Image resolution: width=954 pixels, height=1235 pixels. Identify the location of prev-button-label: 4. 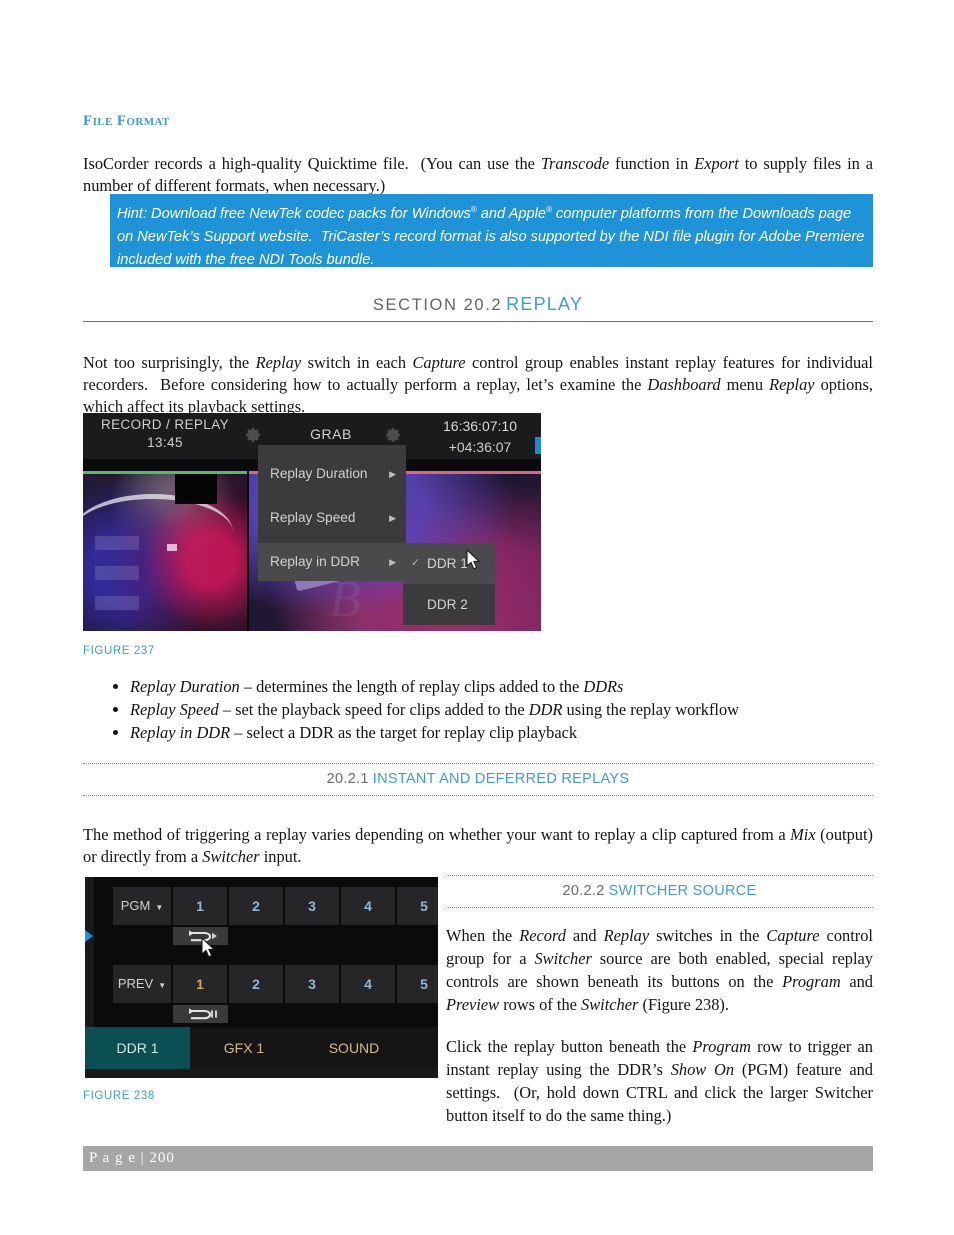
(368, 984).